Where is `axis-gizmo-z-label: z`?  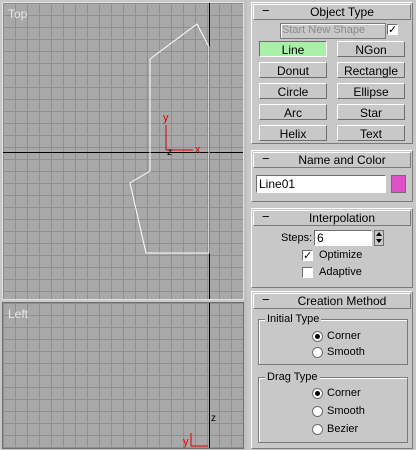
axis-gizmo-z-label: z is located at coordinates (169, 152).